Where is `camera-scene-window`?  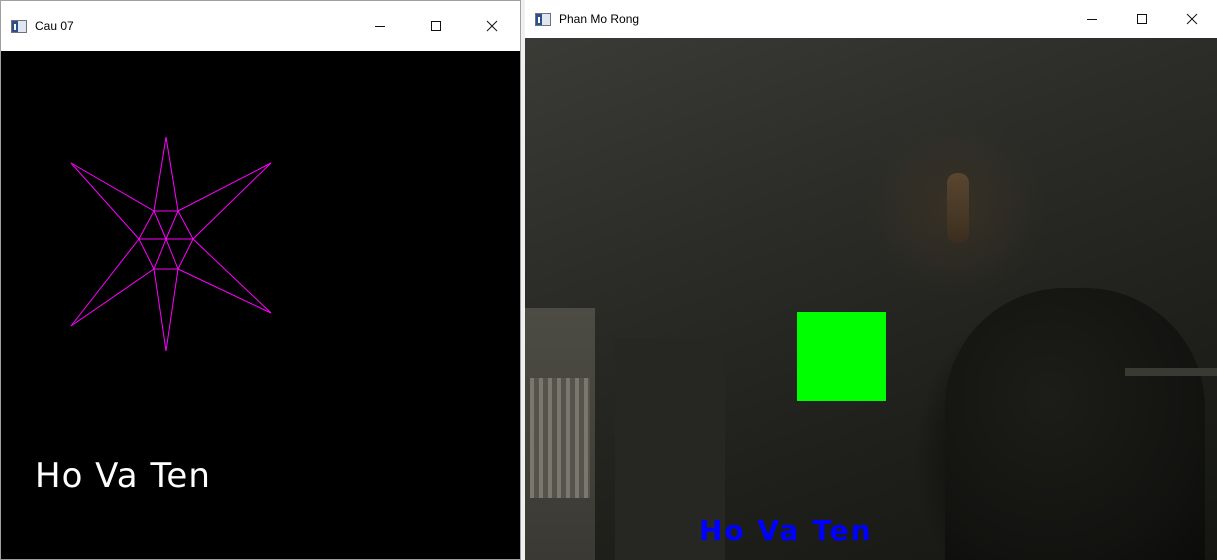
camera-scene-window is located at coordinates (560, 438).